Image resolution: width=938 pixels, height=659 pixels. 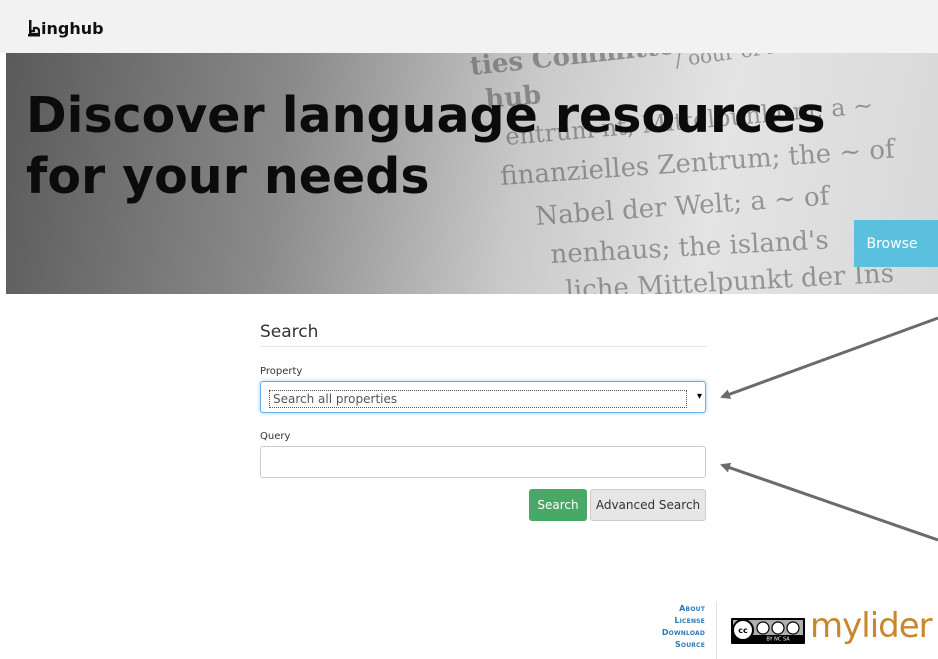 What do you see at coordinates (34, 28) in the screenshot?
I see `linghub-logo-icon` at bounding box center [34, 28].